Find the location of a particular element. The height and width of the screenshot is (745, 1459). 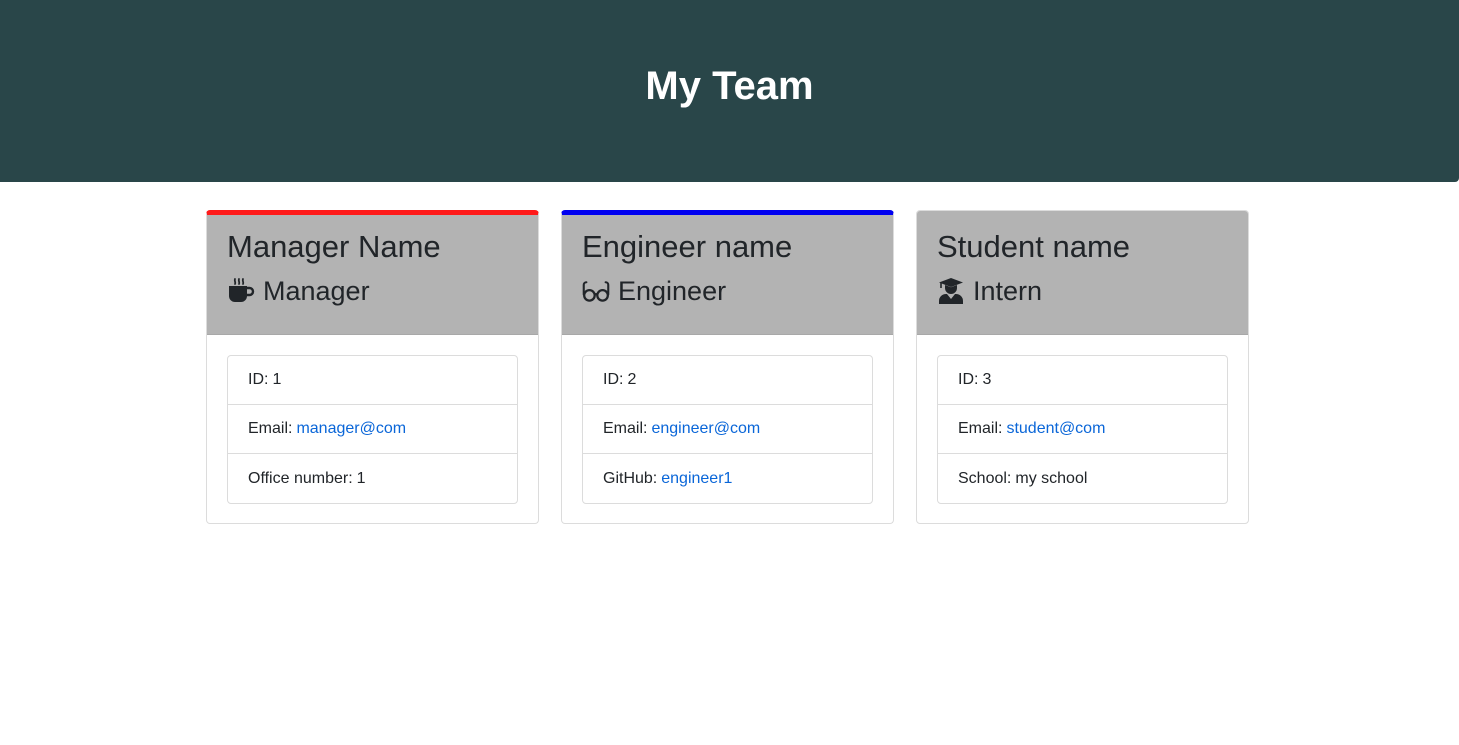

card-header: Engineer name Engineer is located at coordinates (727, 275).